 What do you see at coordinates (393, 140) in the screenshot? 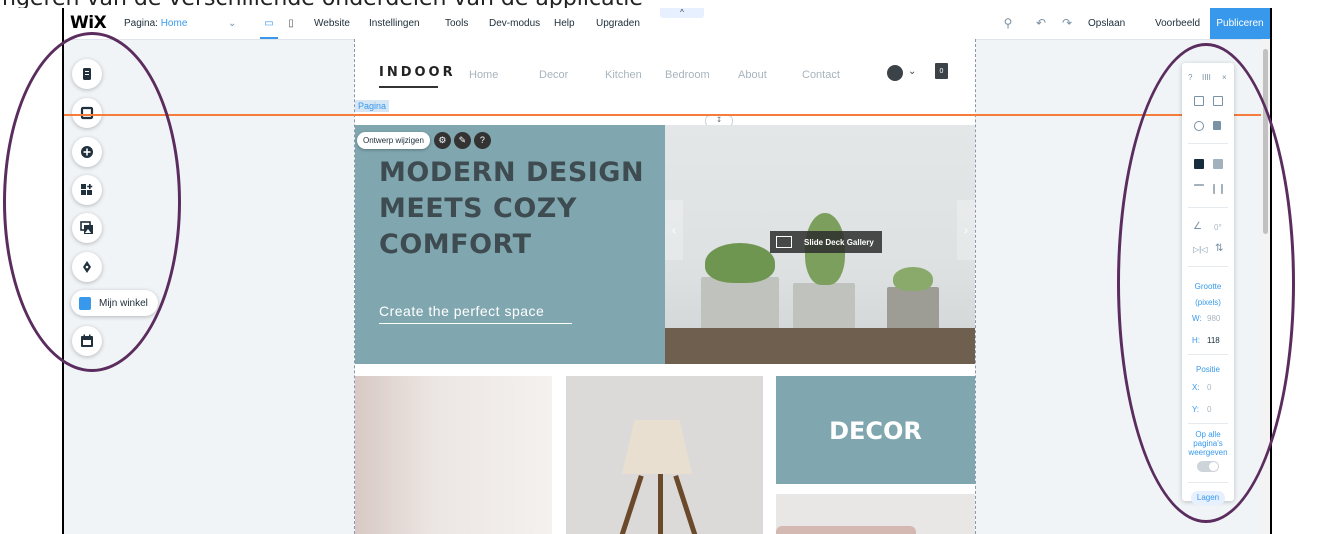
I see `edit-design-button: Ontwerp wijzigen` at bounding box center [393, 140].